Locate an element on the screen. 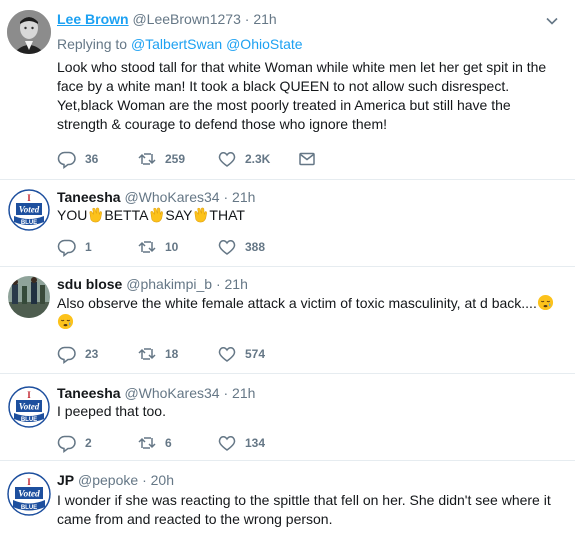 The image size is (575, 535). tweet-text: I peeped that too. is located at coordinates (309, 411).